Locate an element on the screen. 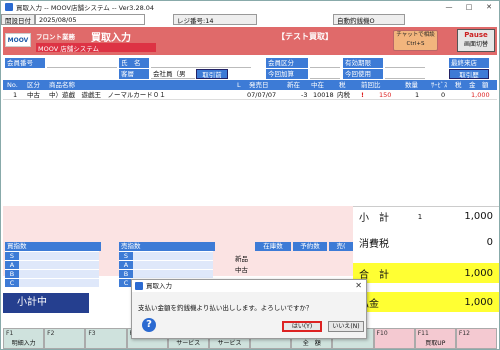 The width and height of the screenshot is (500, 350). moov-logo: MOOV is located at coordinates (18, 40).